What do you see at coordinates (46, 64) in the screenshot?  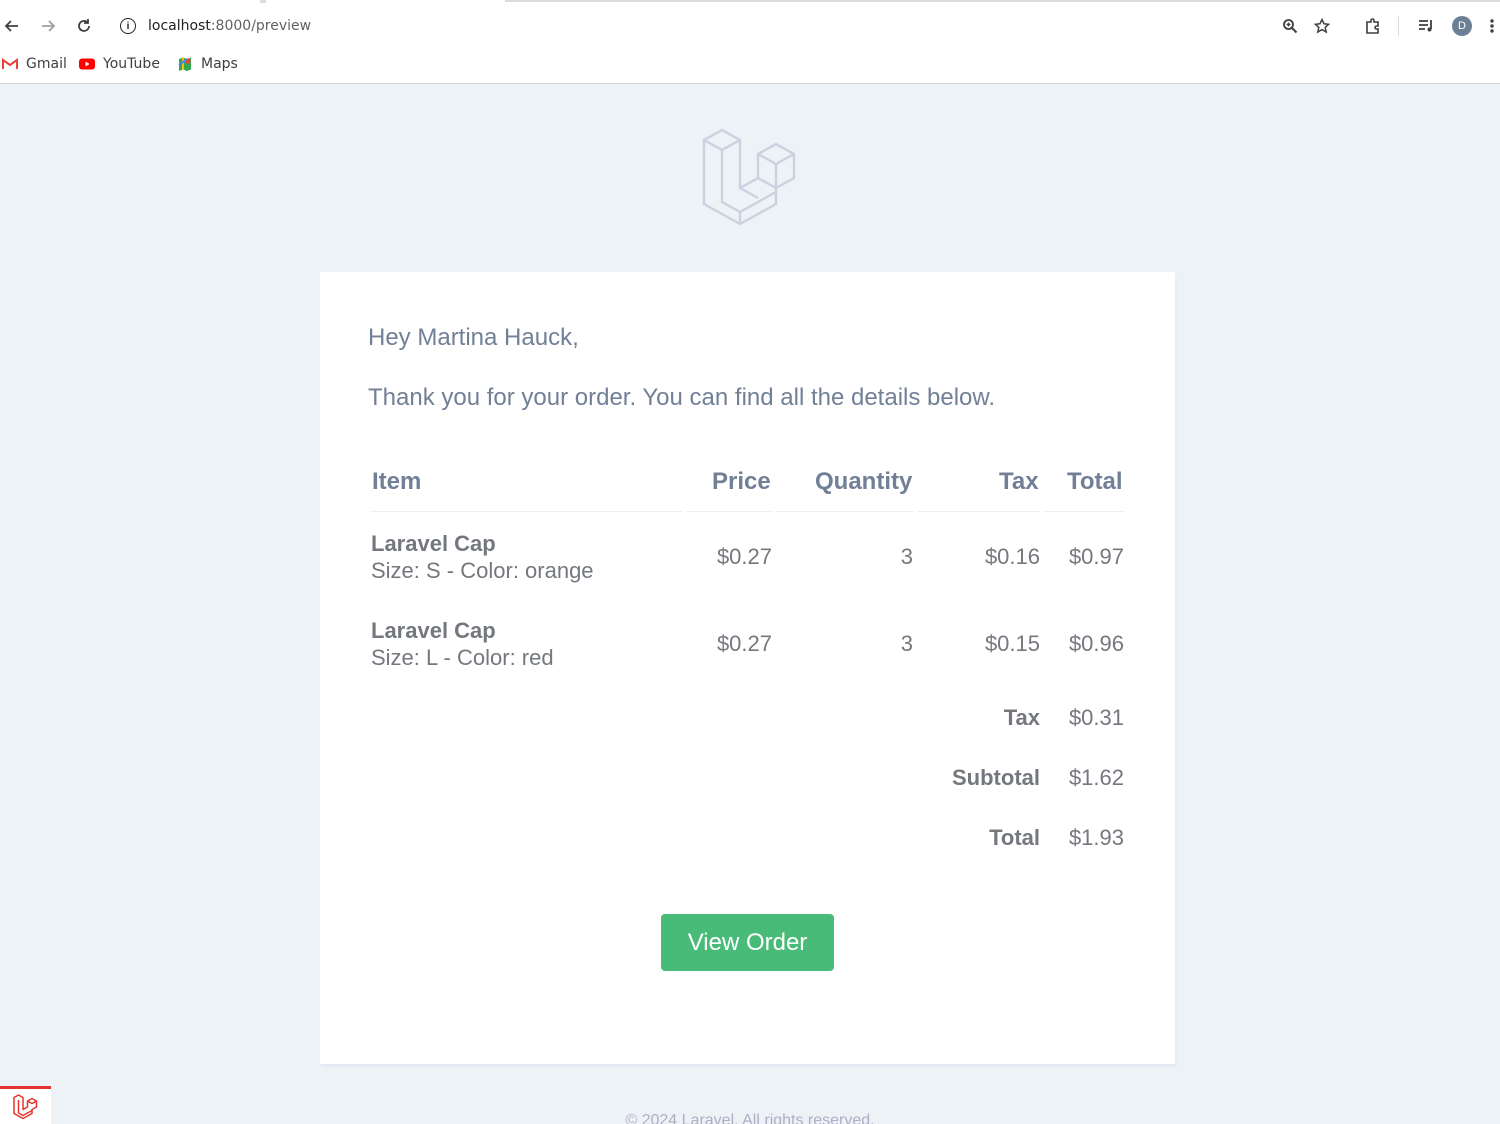 I see `bookmark-label: Gmail` at bounding box center [46, 64].